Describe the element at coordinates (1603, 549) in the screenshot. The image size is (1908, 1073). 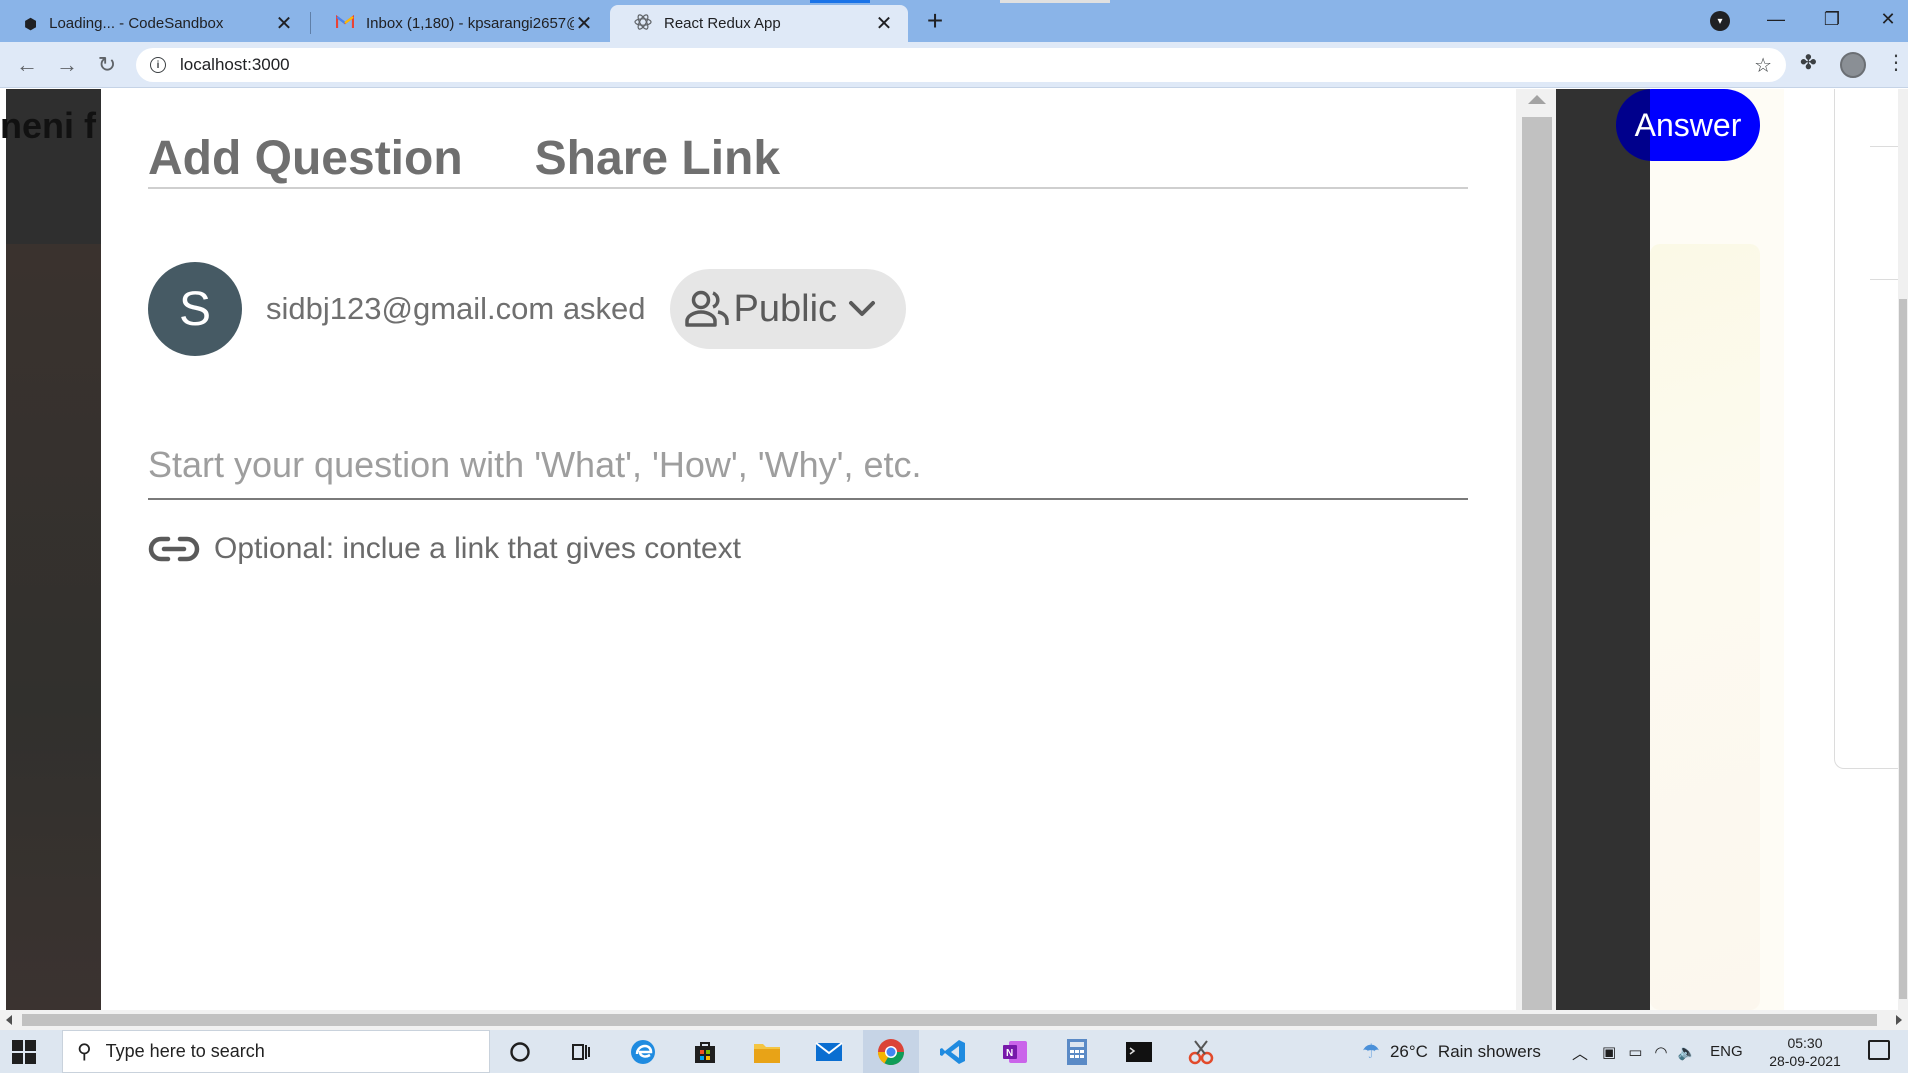
I see `background-right-overlay` at that location.